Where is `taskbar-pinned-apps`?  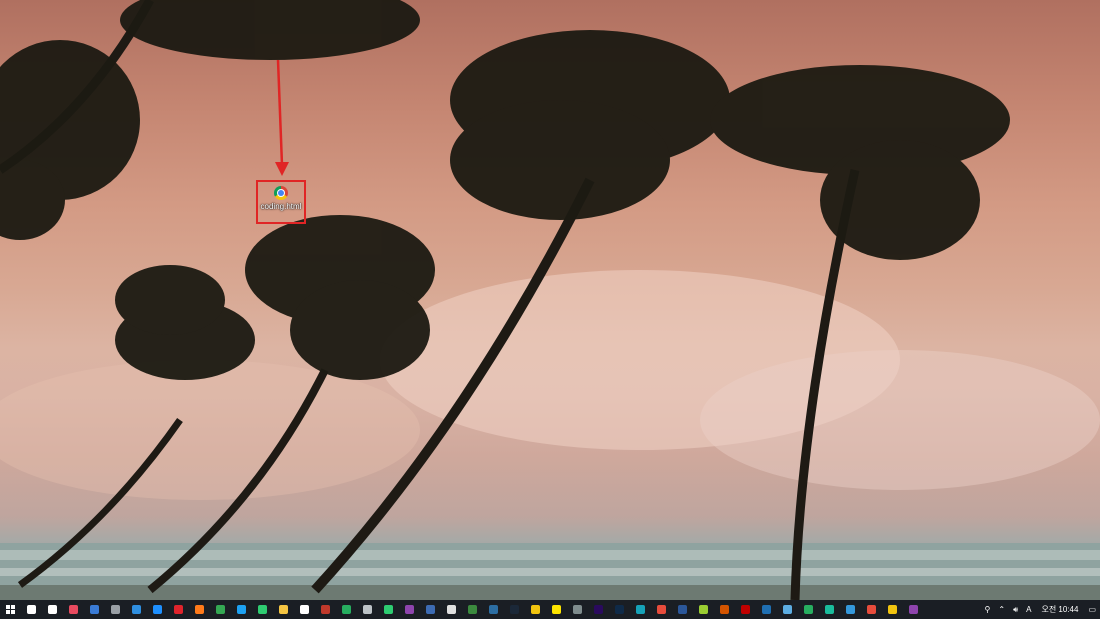 taskbar-pinned-apps is located at coordinates (472, 609).